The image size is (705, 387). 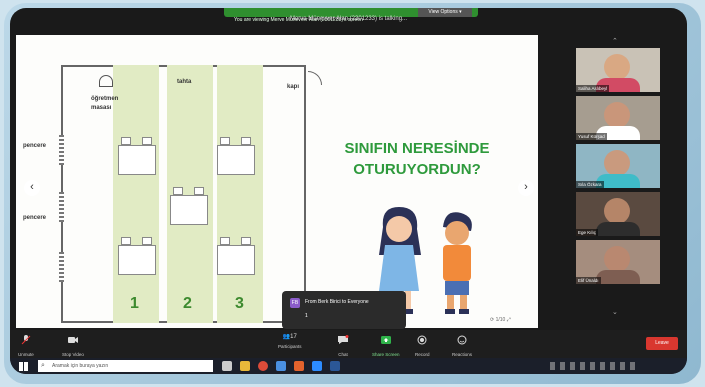 What do you see at coordinates (462, 340) in the screenshot?
I see `smiley-icon` at bounding box center [462, 340].